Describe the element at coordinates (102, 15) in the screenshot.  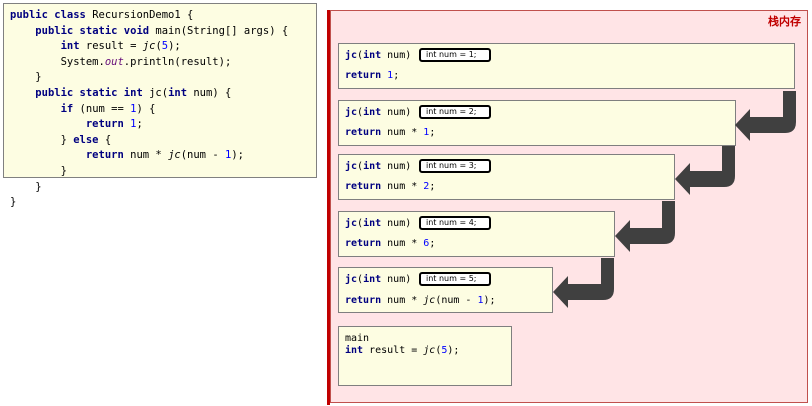
I see `code-line: public class RecursionDemo1 {` at that location.